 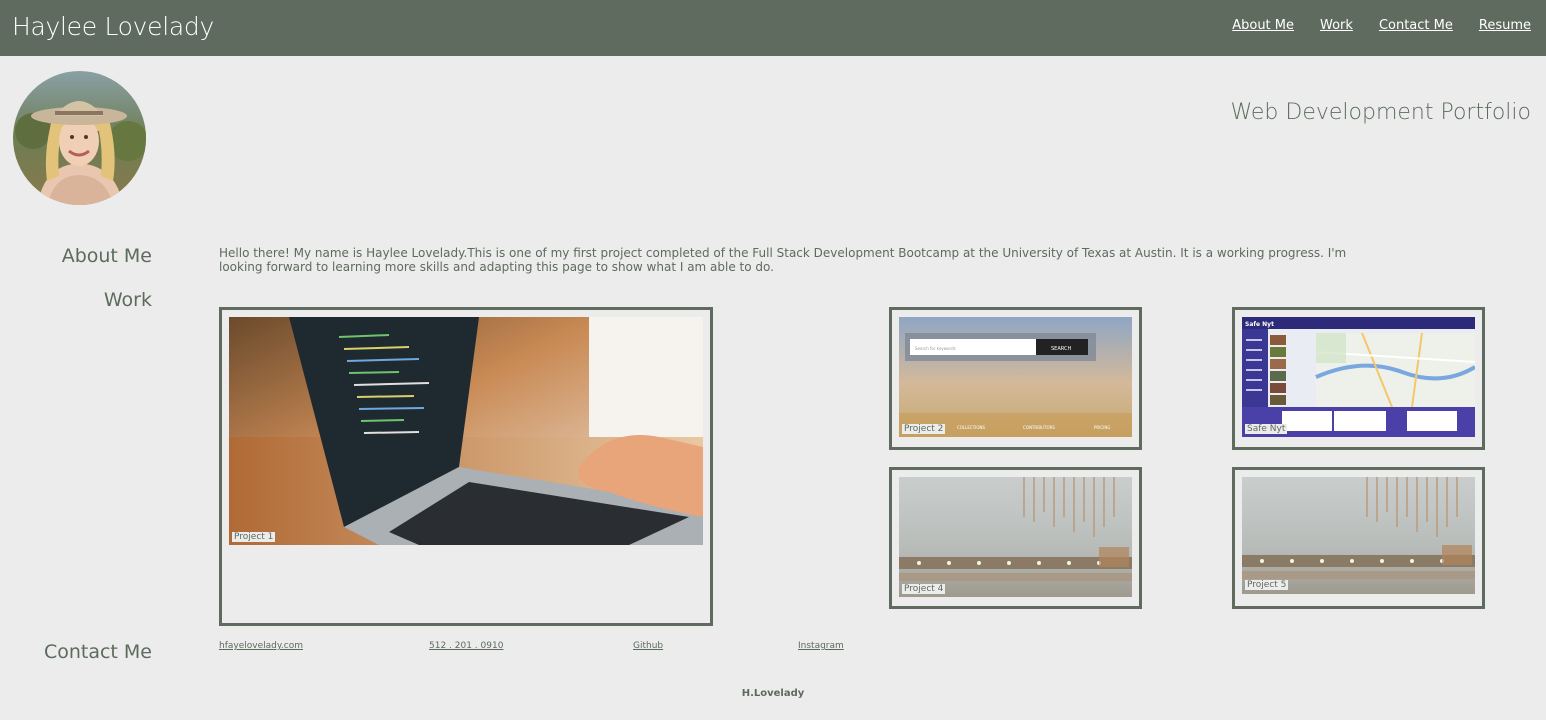 I want to click on contact-github-link: Github, so click(x=648, y=646).